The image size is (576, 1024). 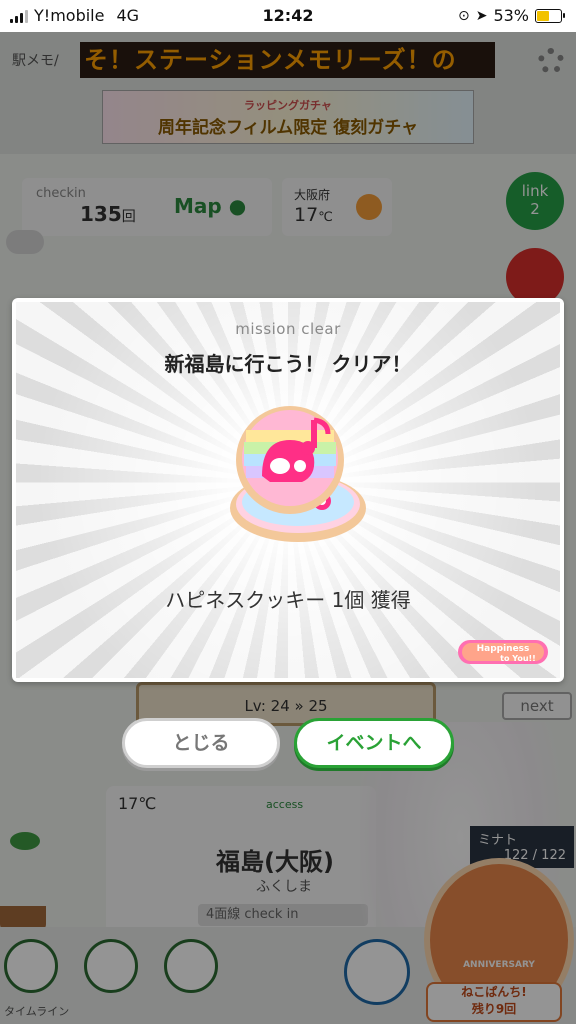 What do you see at coordinates (550, 15) in the screenshot?
I see `battery-icon` at bounding box center [550, 15].